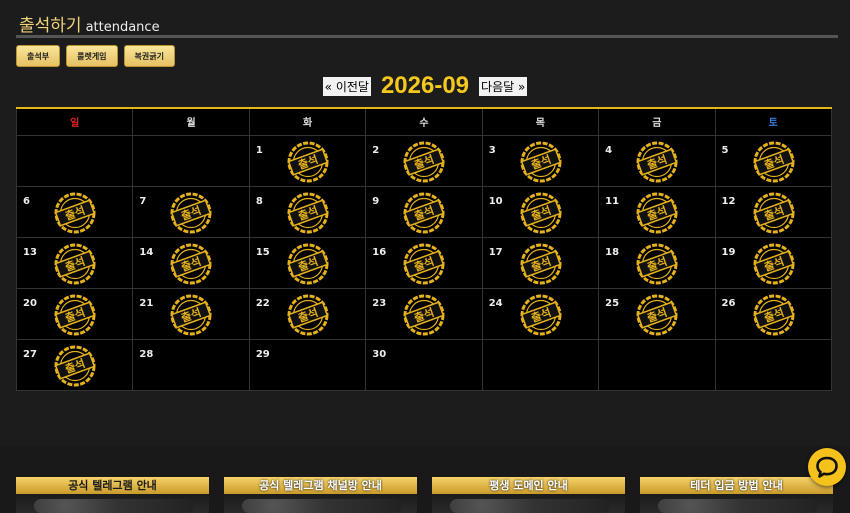 This screenshot has width=850, height=513. What do you see at coordinates (728, 252) in the screenshot?
I see `calendar-day-number: 19` at bounding box center [728, 252].